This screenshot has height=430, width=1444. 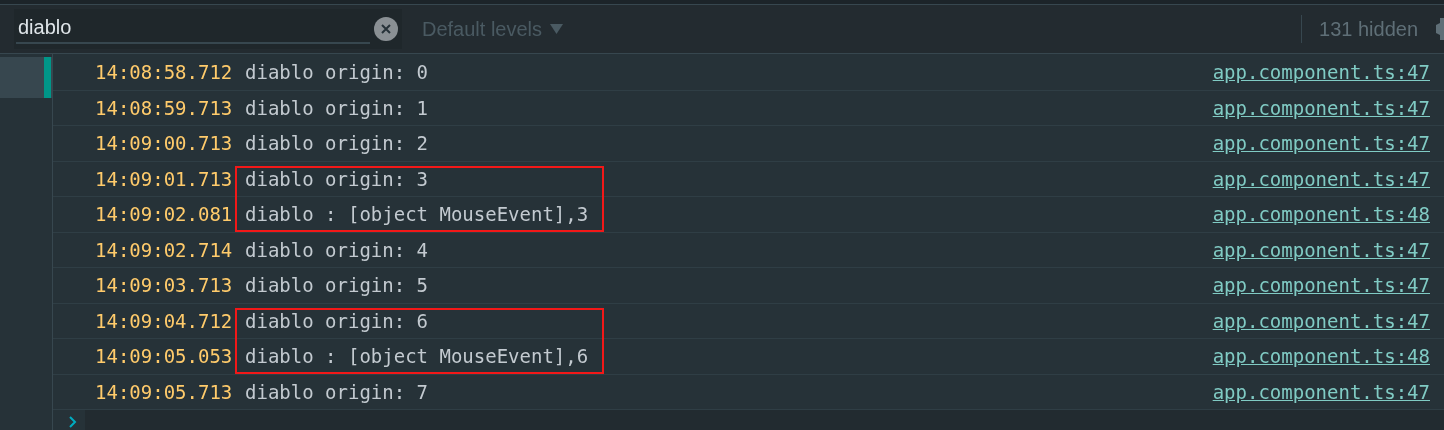 I want to click on close-icon, so click(x=386, y=29).